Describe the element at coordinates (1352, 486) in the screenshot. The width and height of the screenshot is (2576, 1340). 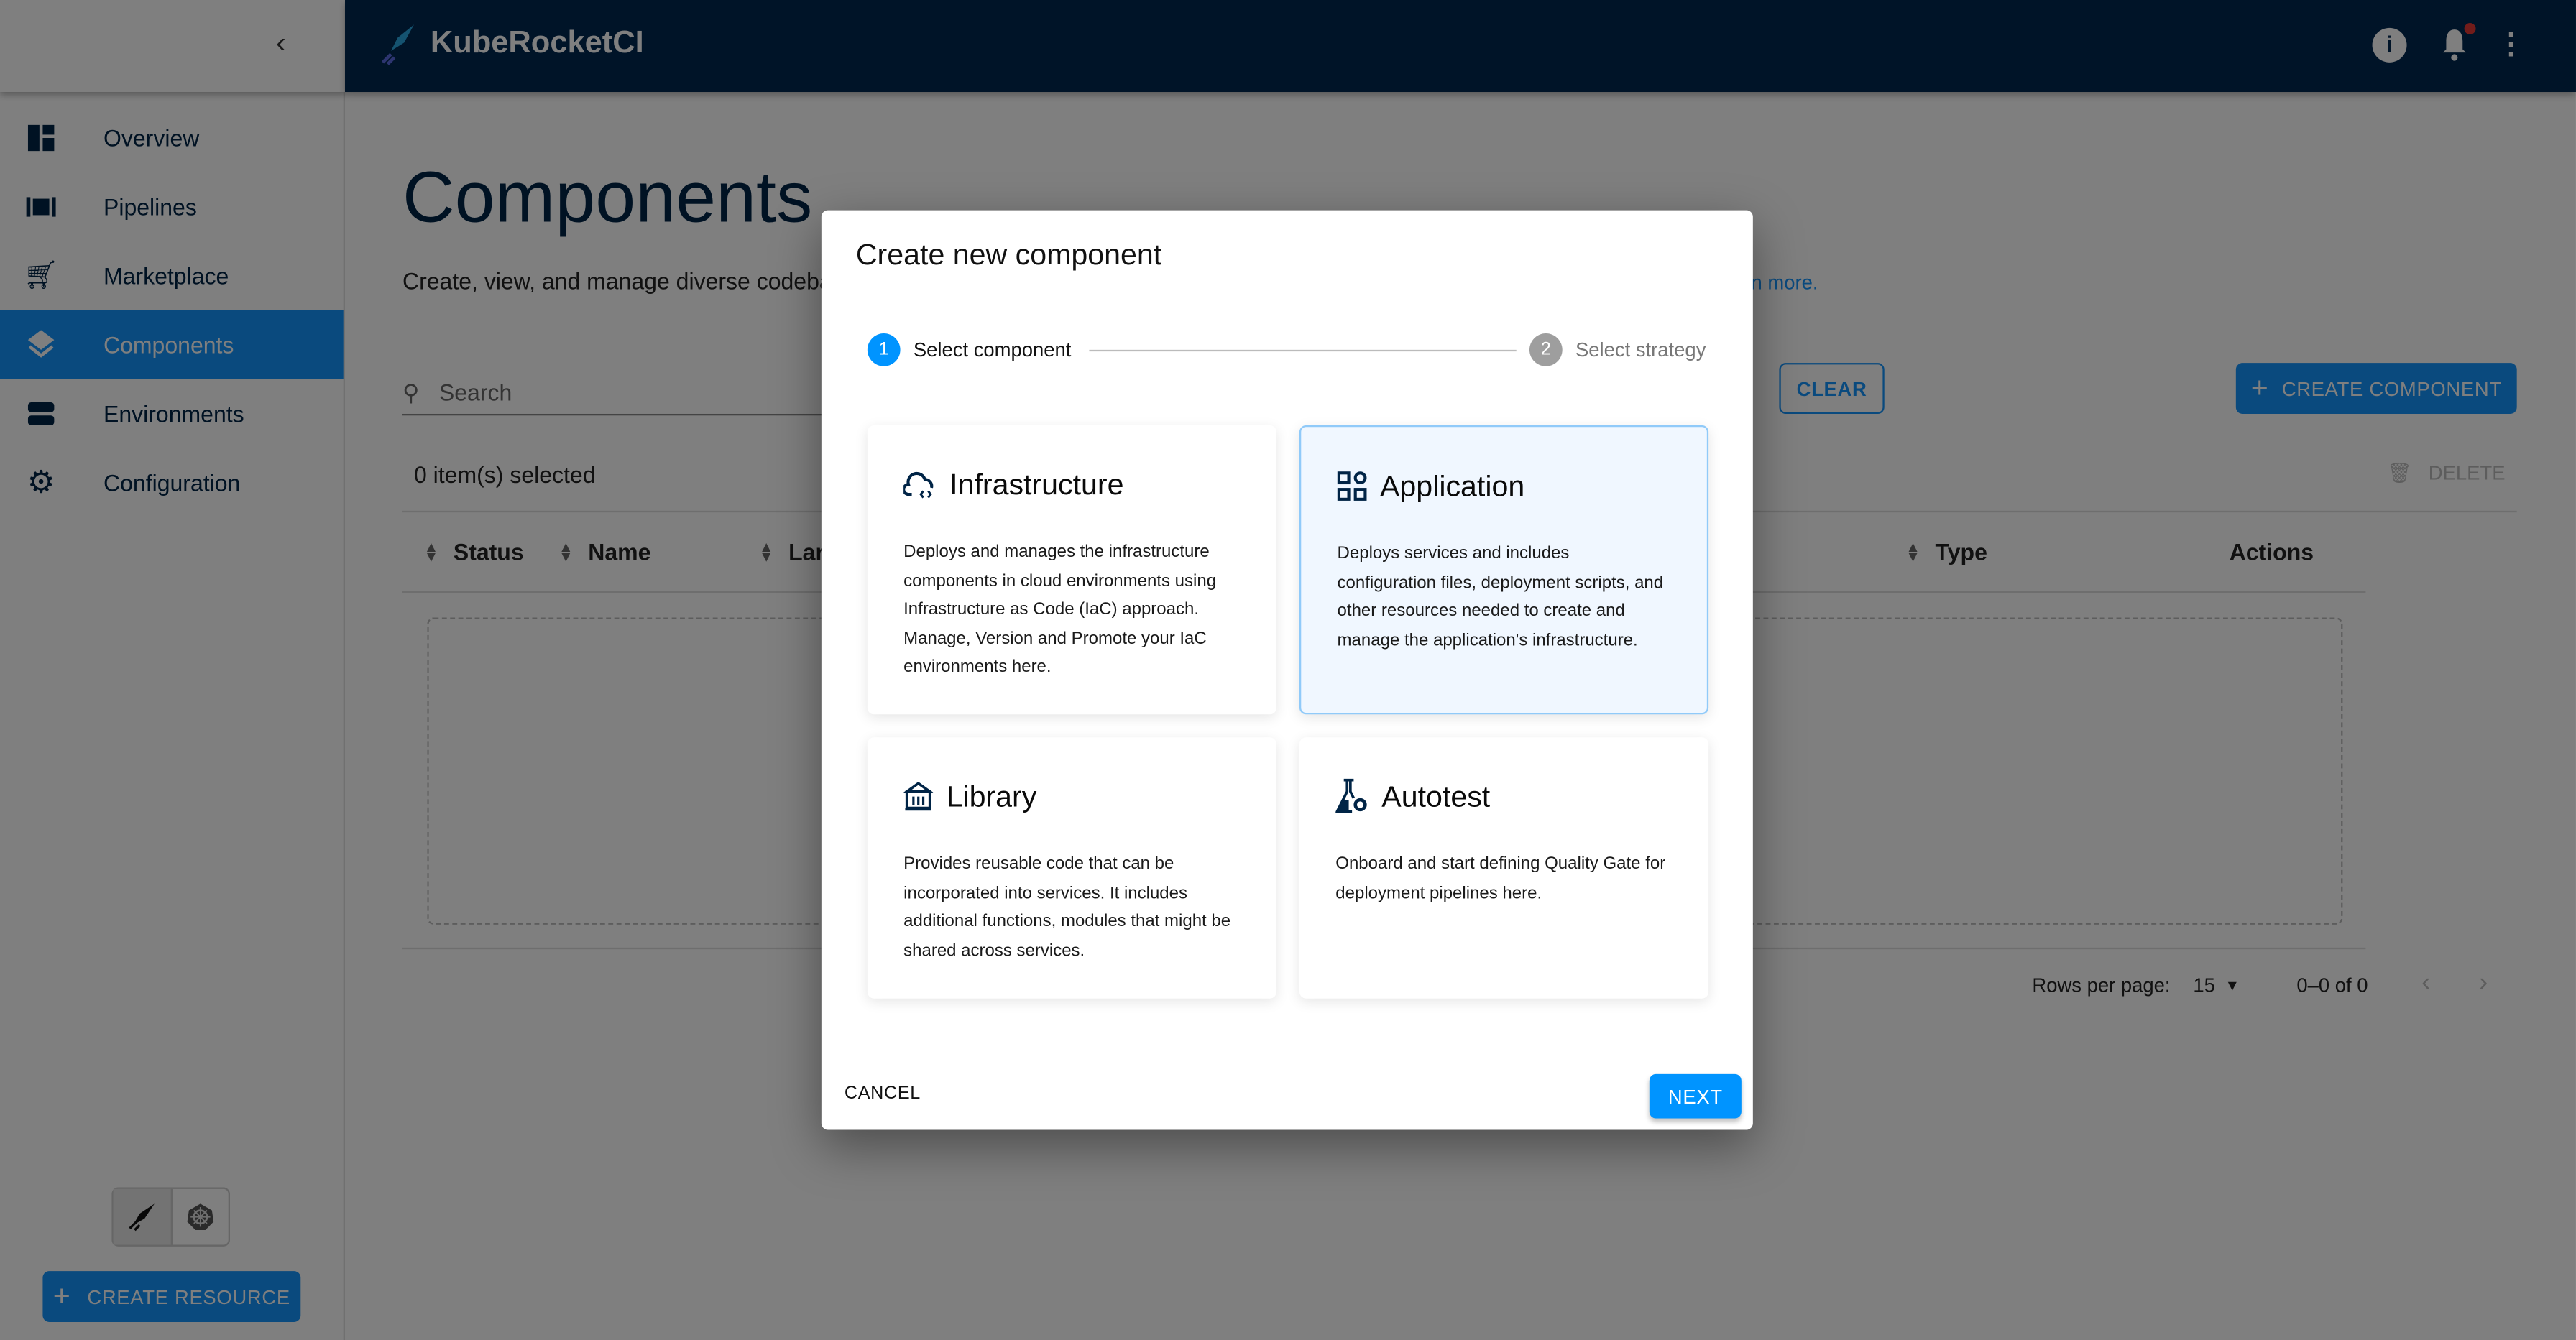
I see `apps-grid-icon` at that location.